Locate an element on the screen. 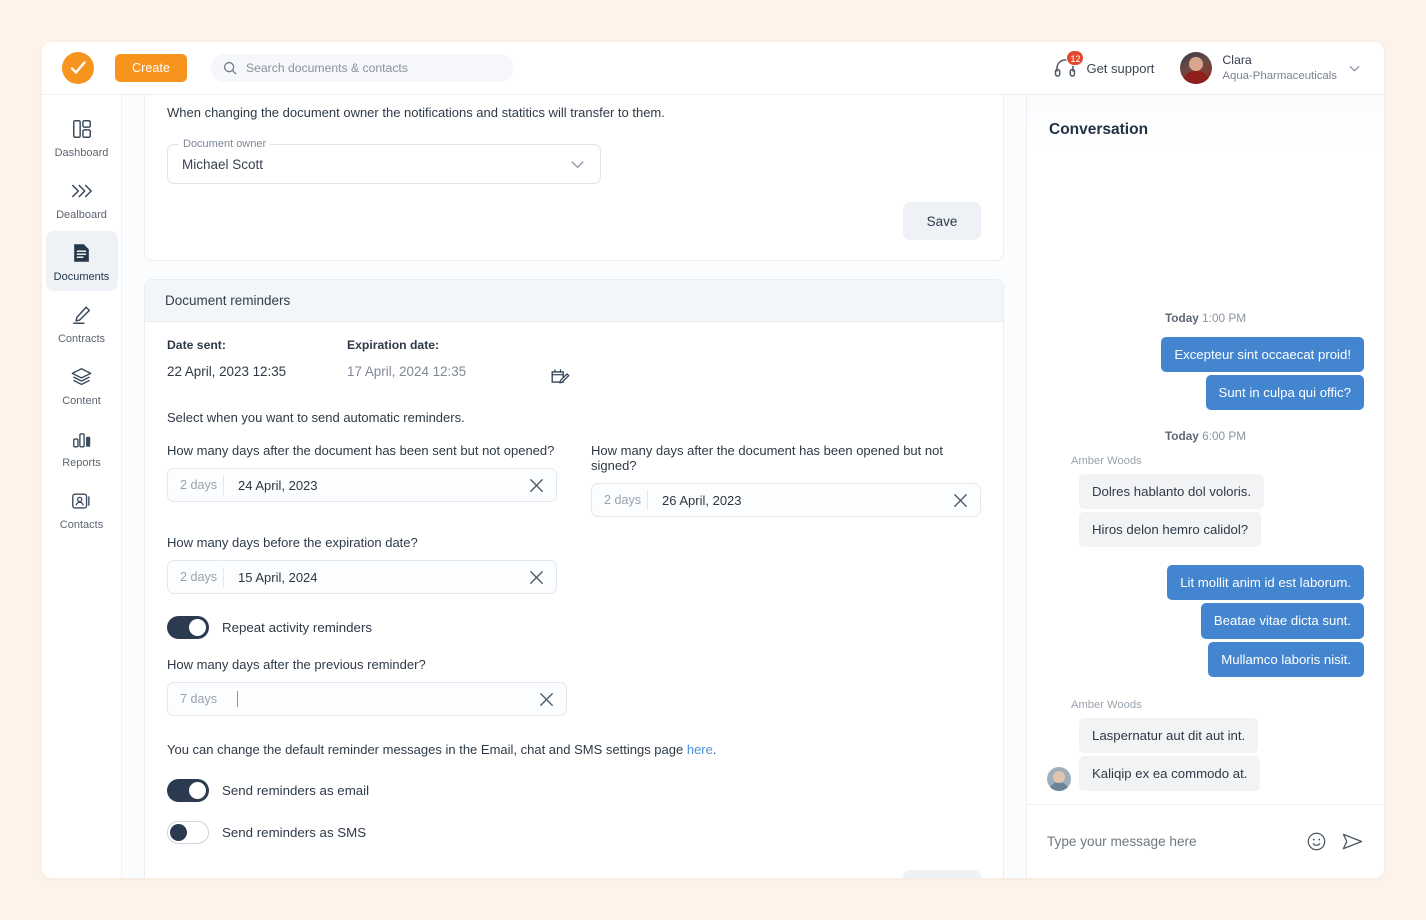 The image size is (1426, 920). message-input is located at coordinates (1169, 841).